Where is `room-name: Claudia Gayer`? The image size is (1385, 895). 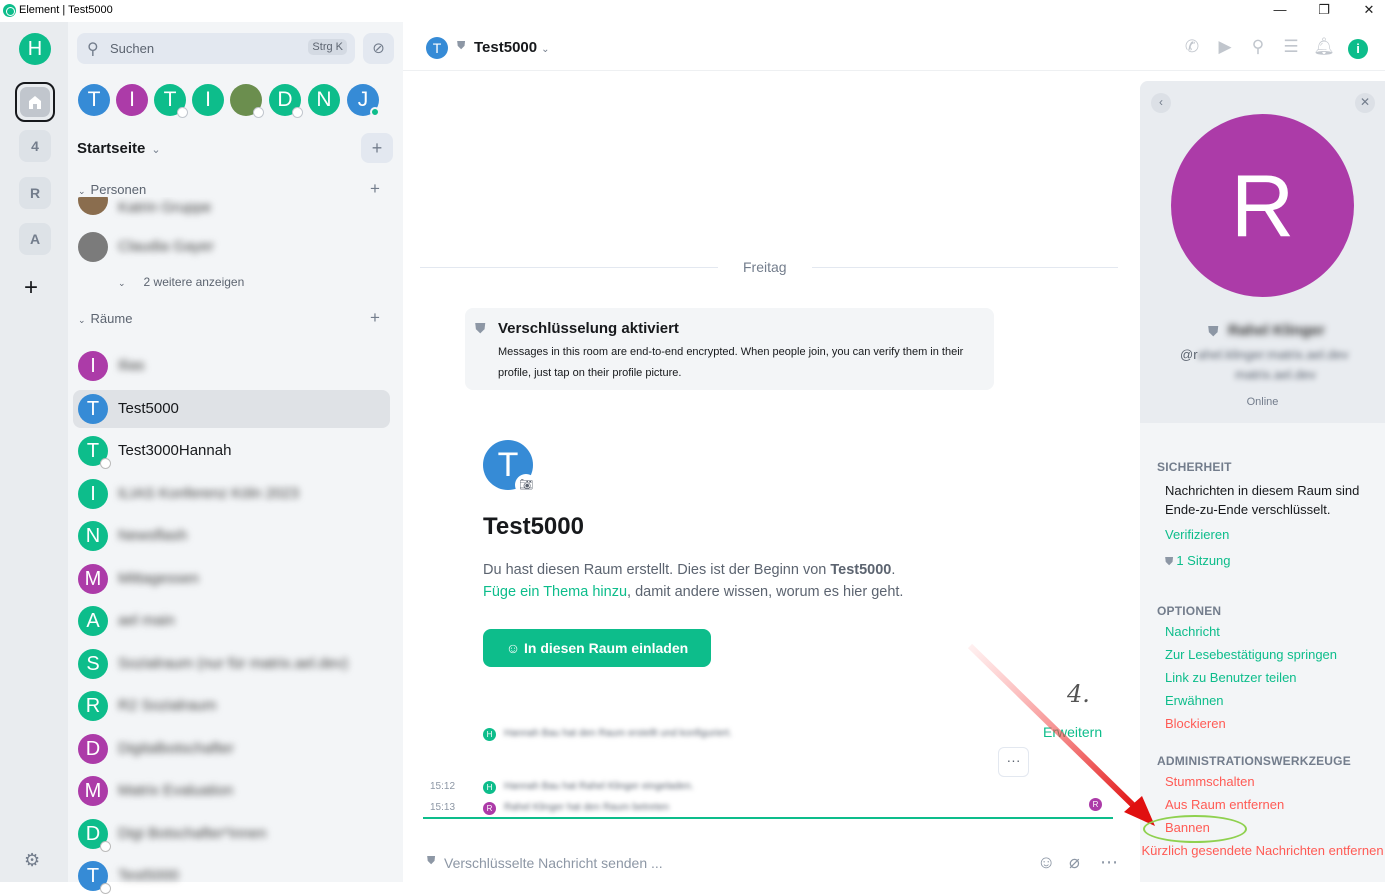 room-name: Claudia Gayer is located at coordinates (166, 246).